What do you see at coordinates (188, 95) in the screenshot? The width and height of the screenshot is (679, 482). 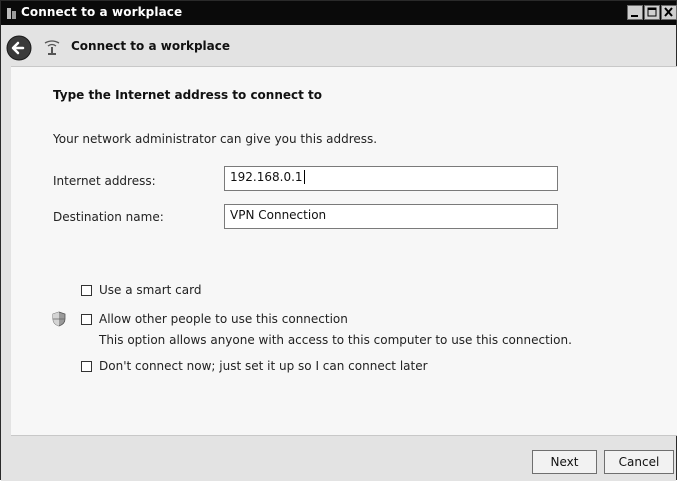 I see `section-heading: Type the Internet address to connect to` at bounding box center [188, 95].